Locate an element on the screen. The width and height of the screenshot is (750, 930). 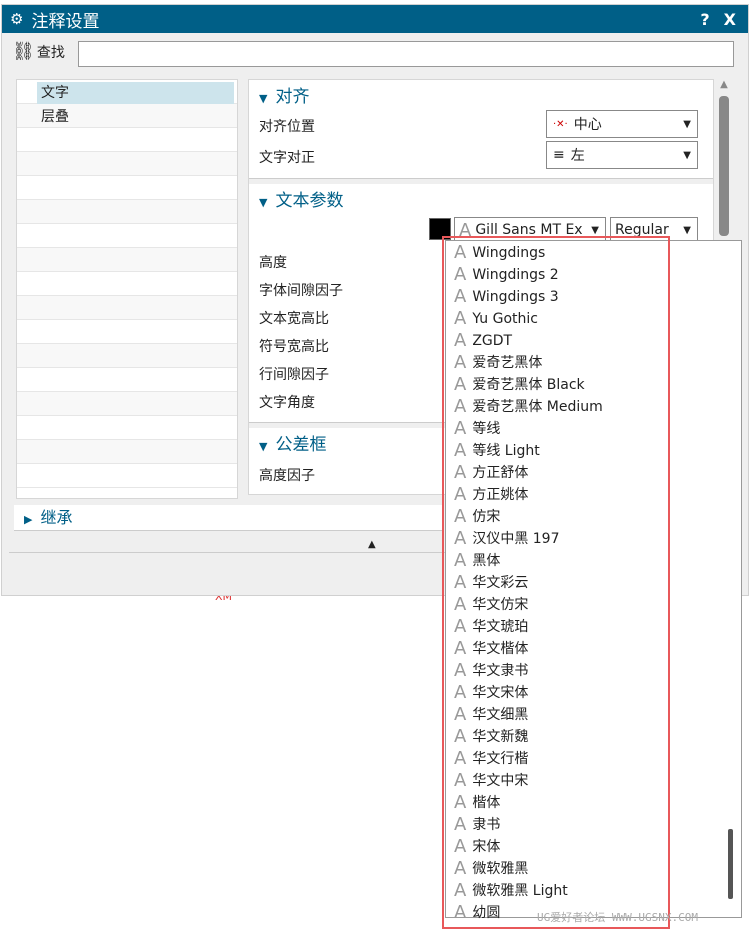
font-option: A 隶书 is located at coordinates (593, 825).